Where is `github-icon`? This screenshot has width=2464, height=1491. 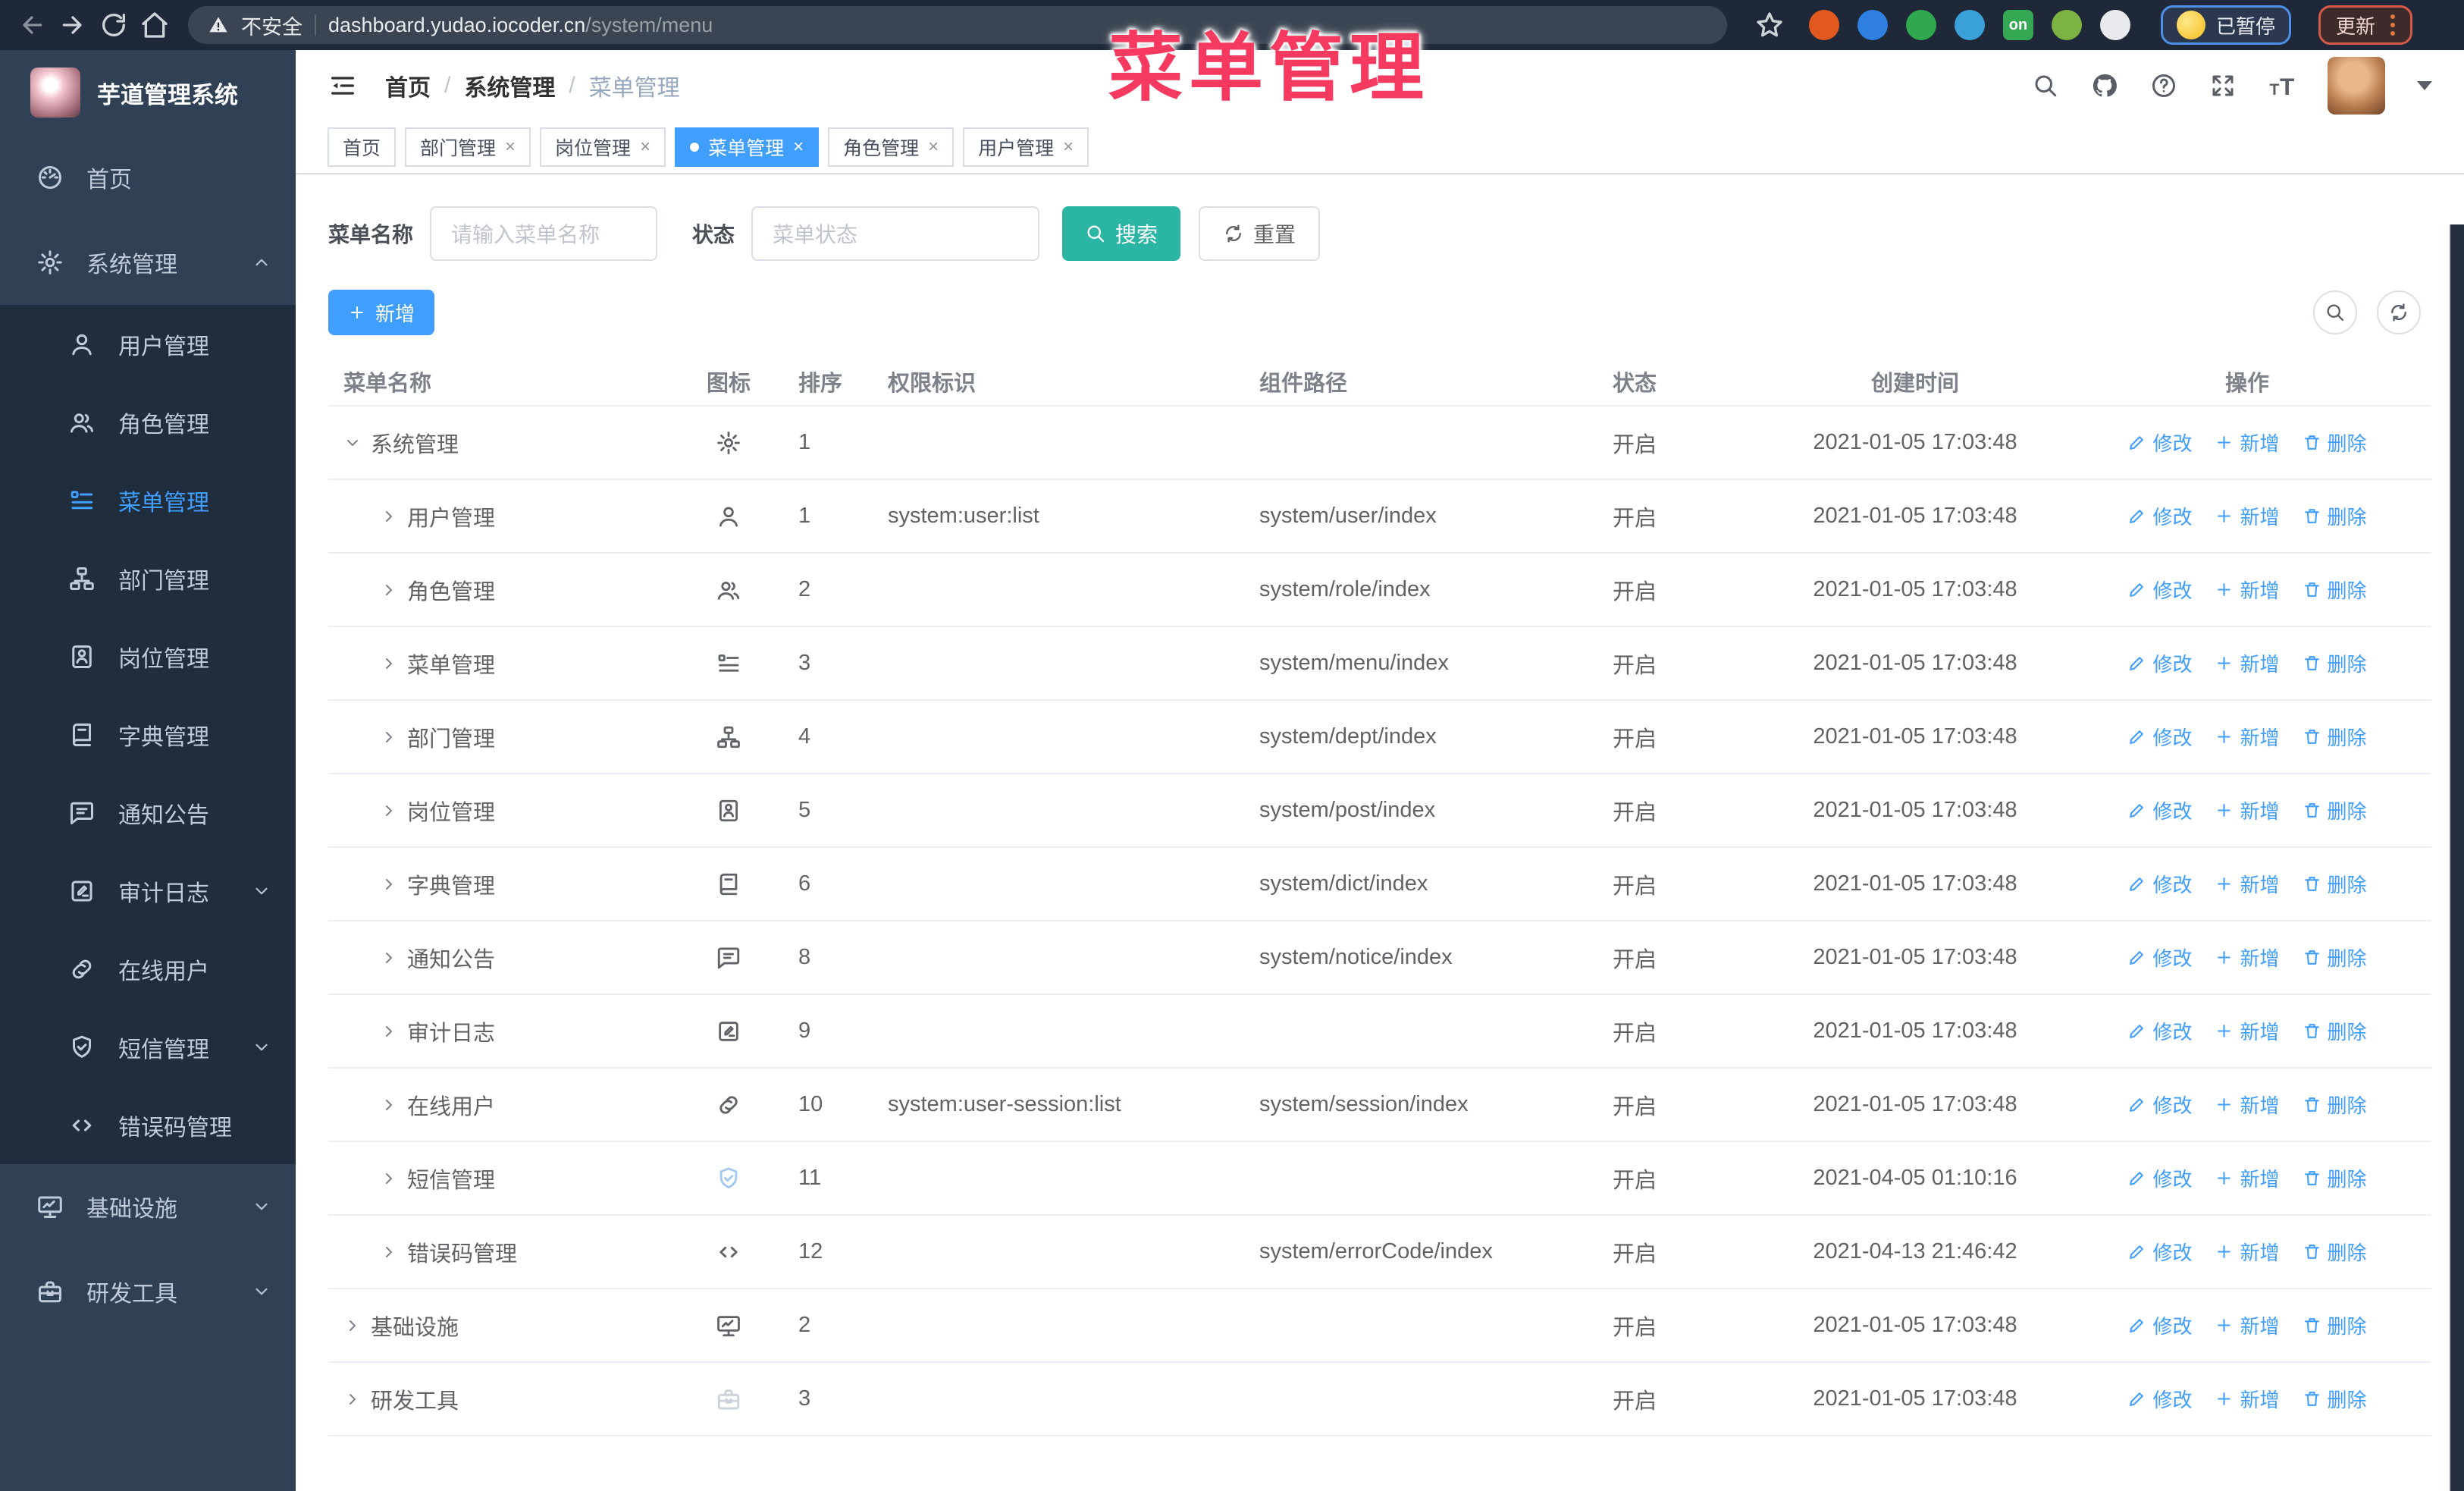
github-icon is located at coordinates (2104, 85).